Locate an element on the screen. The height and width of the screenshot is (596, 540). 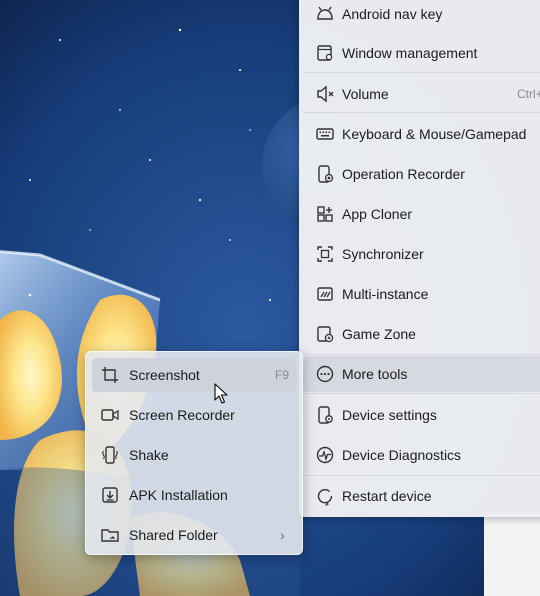
menu-item-multi-instance: Multi-instance is located at coordinates (421, 294).